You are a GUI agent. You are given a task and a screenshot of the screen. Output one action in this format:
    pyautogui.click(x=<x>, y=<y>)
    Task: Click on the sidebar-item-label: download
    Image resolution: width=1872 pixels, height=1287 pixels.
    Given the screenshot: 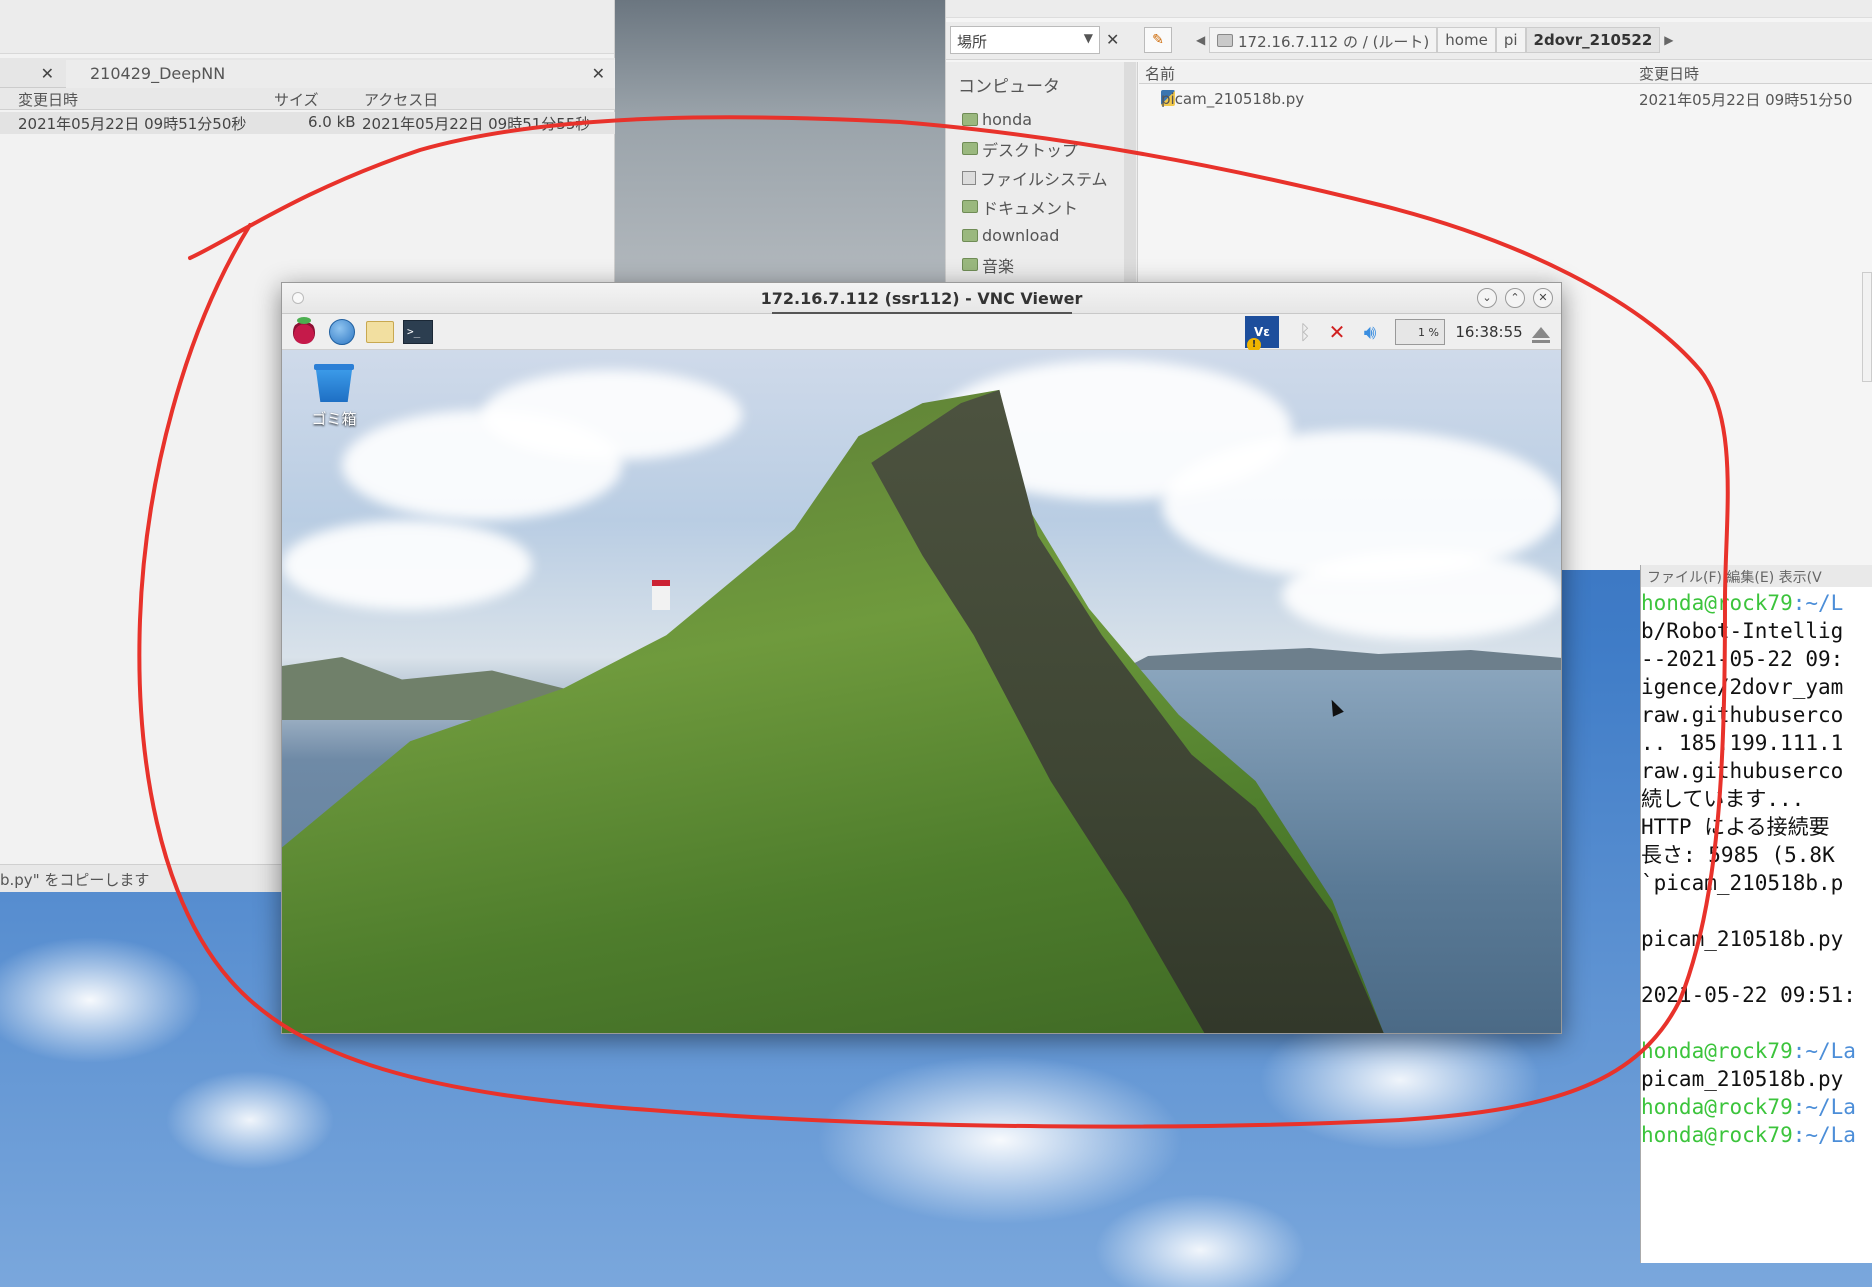 What is the action you would take?
    pyautogui.click(x=1021, y=235)
    